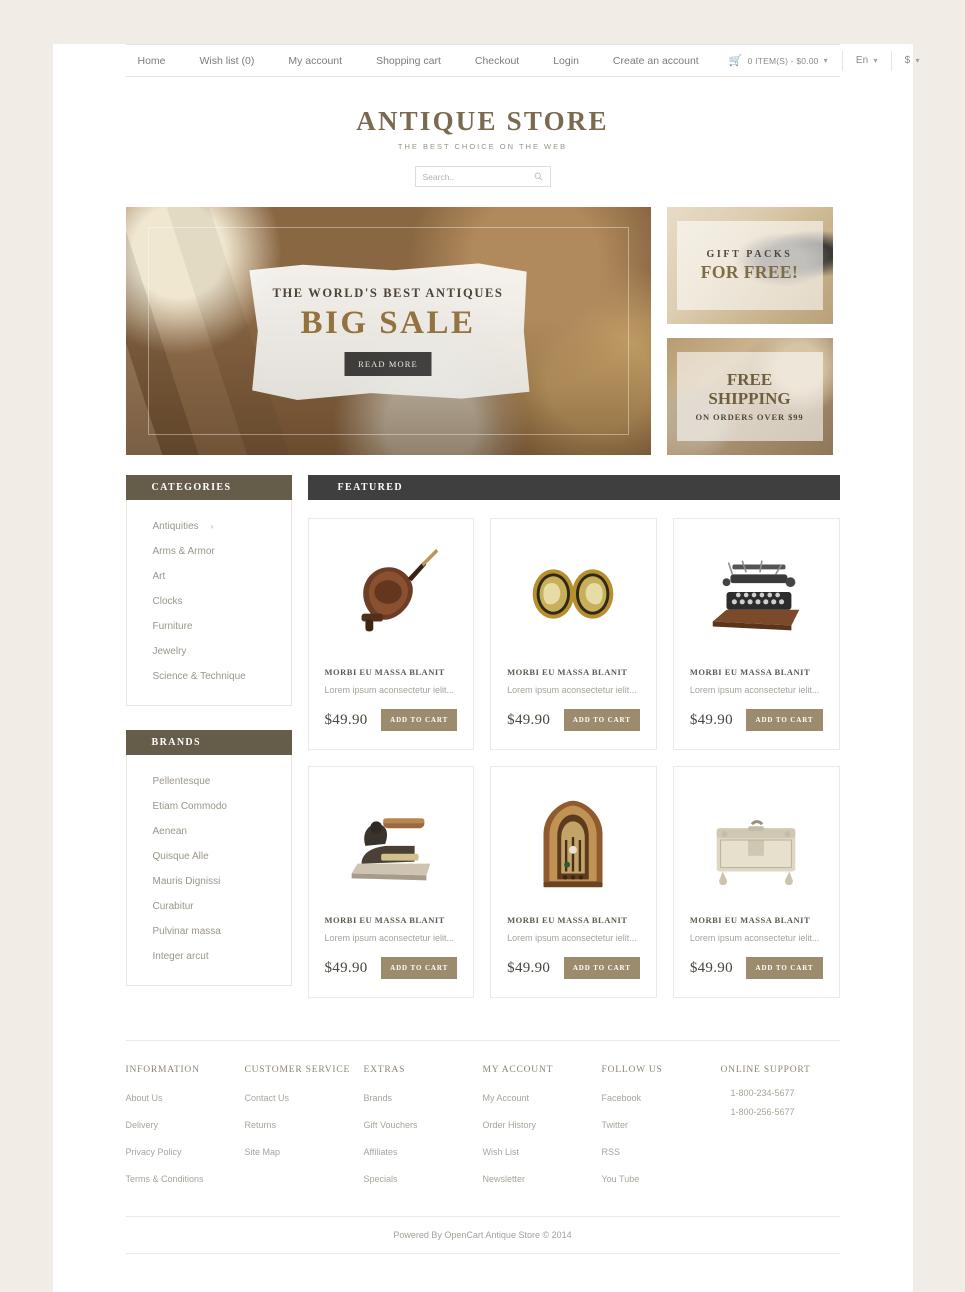  I want to click on sidebar-item-jewelry: Jewelry, so click(209, 651).